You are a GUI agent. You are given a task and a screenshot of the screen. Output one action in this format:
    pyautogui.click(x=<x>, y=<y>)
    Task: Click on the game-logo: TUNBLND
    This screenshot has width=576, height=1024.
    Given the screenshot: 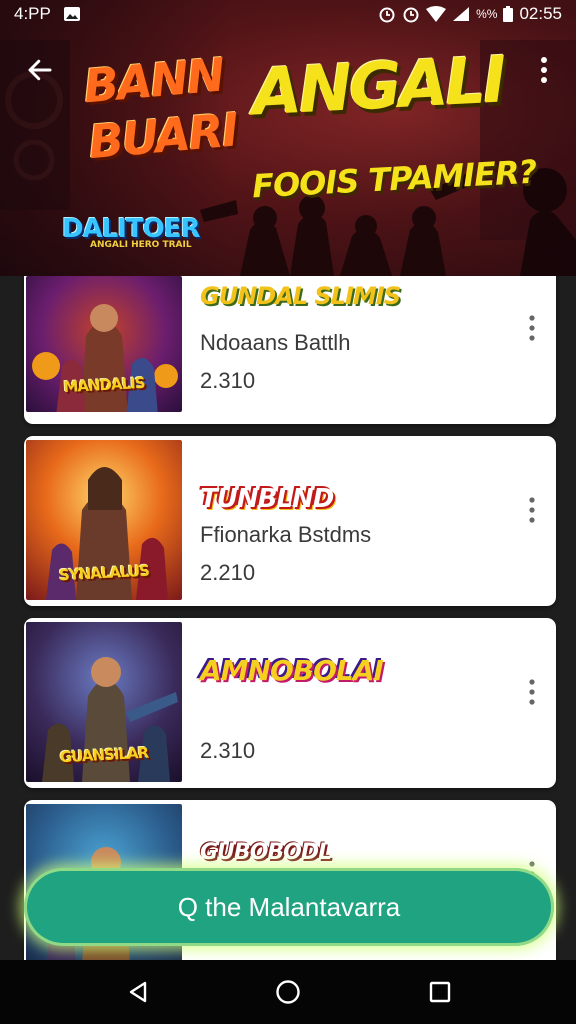 What is the action you would take?
    pyautogui.click(x=267, y=499)
    